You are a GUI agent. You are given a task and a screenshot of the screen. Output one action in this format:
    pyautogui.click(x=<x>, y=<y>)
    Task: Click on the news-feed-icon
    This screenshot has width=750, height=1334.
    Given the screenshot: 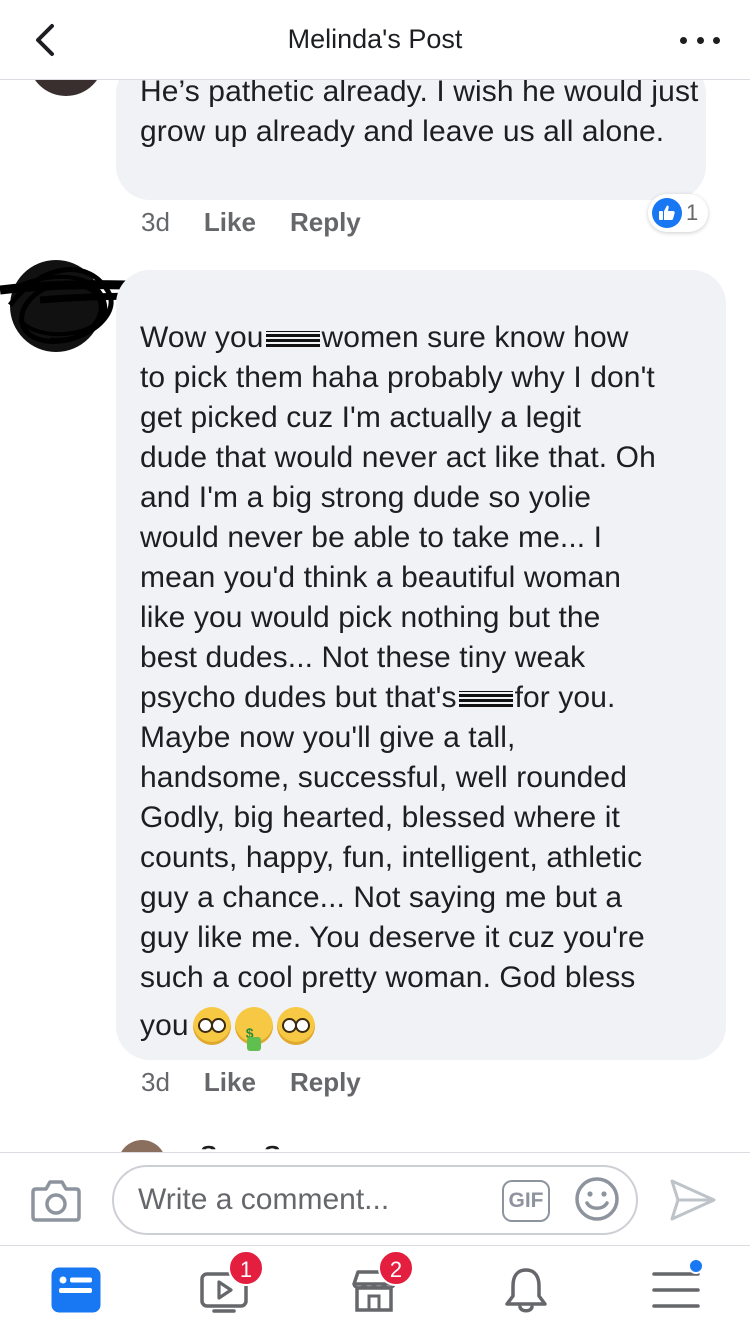 What is the action you would take?
    pyautogui.click(x=76, y=1290)
    